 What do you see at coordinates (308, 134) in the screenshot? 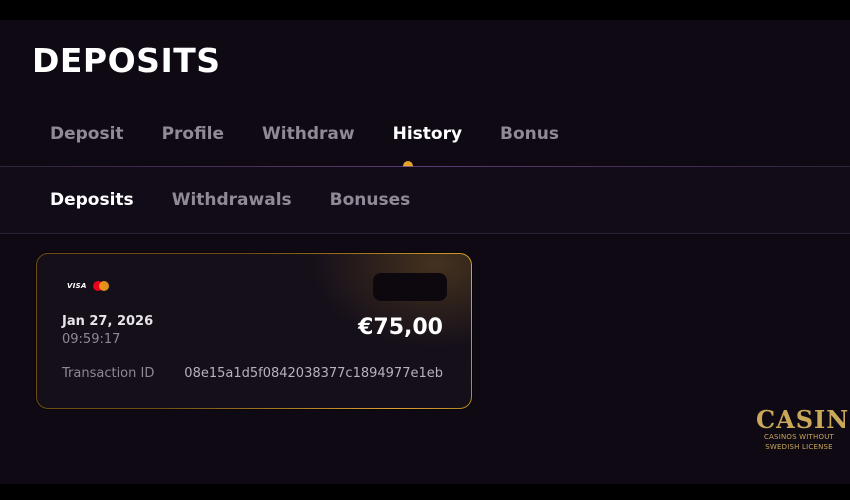
I see `tab-withdraw: Withdraw` at bounding box center [308, 134].